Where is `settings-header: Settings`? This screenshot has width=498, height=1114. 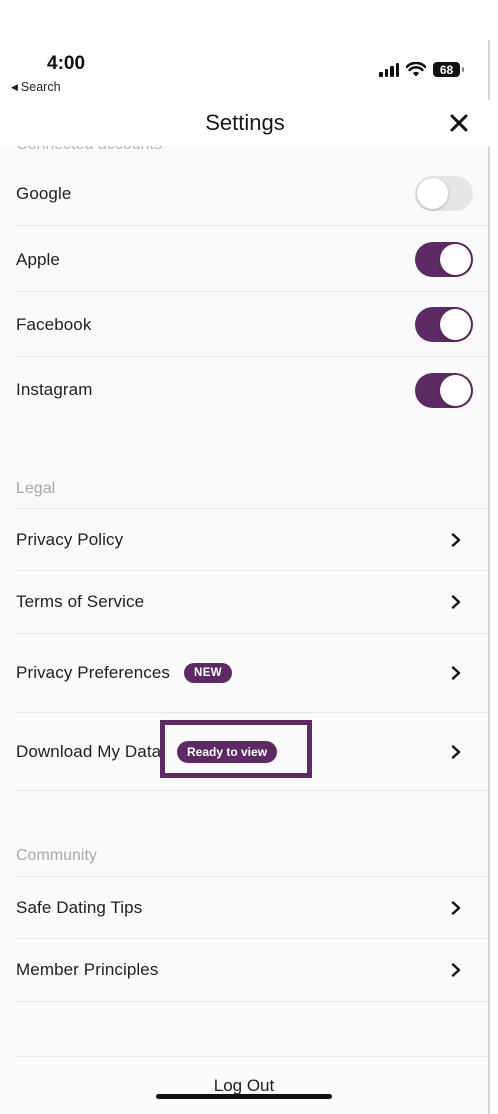 settings-header: Settings is located at coordinates (245, 123).